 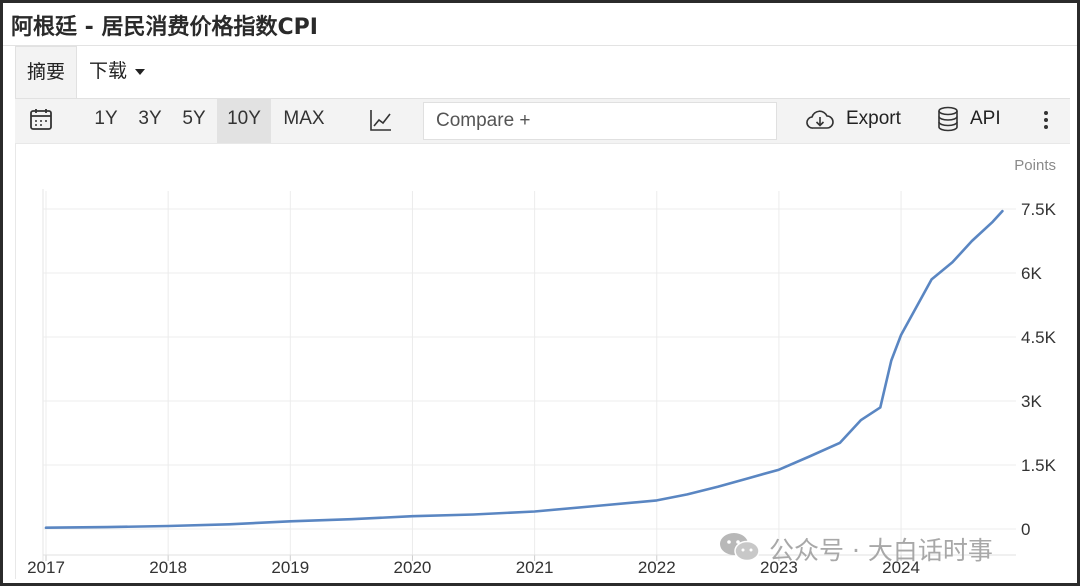 I want to click on title-bar: 阿根廷 - 居民消费价格指数CPI, so click(x=540, y=24).